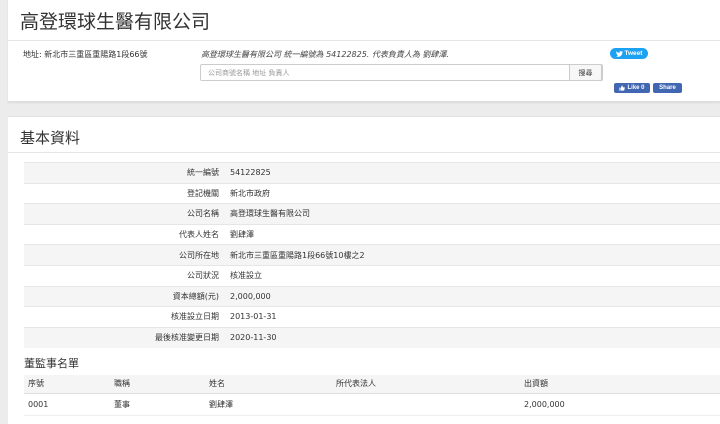 This screenshot has height=424, width=720. What do you see at coordinates (473, 234) in the screenshot?
I see `info-value: 劉肆澤` at bounding box center [473, 234].